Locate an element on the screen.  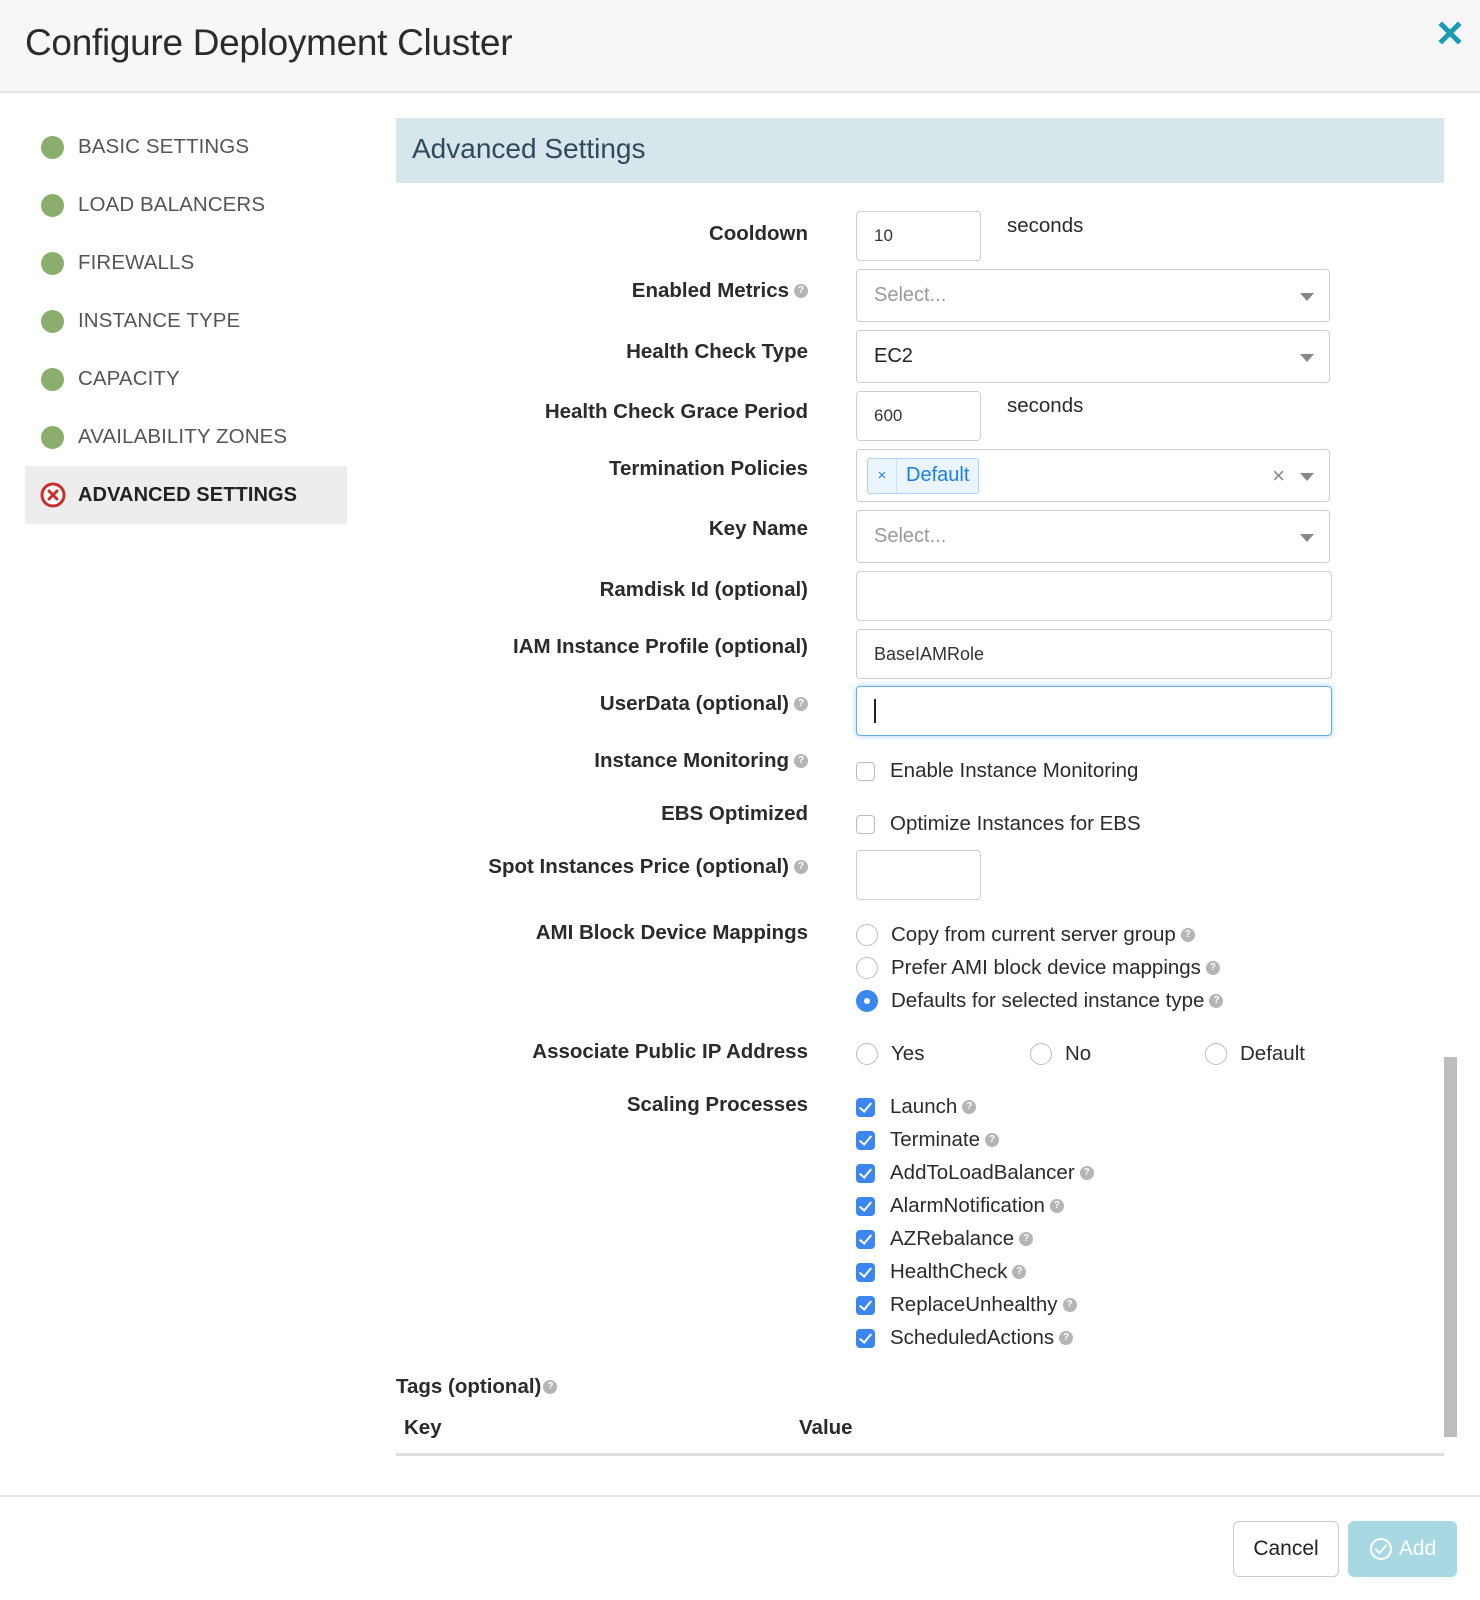
remove-tag-icon: × is located at coordinates (882, 475).